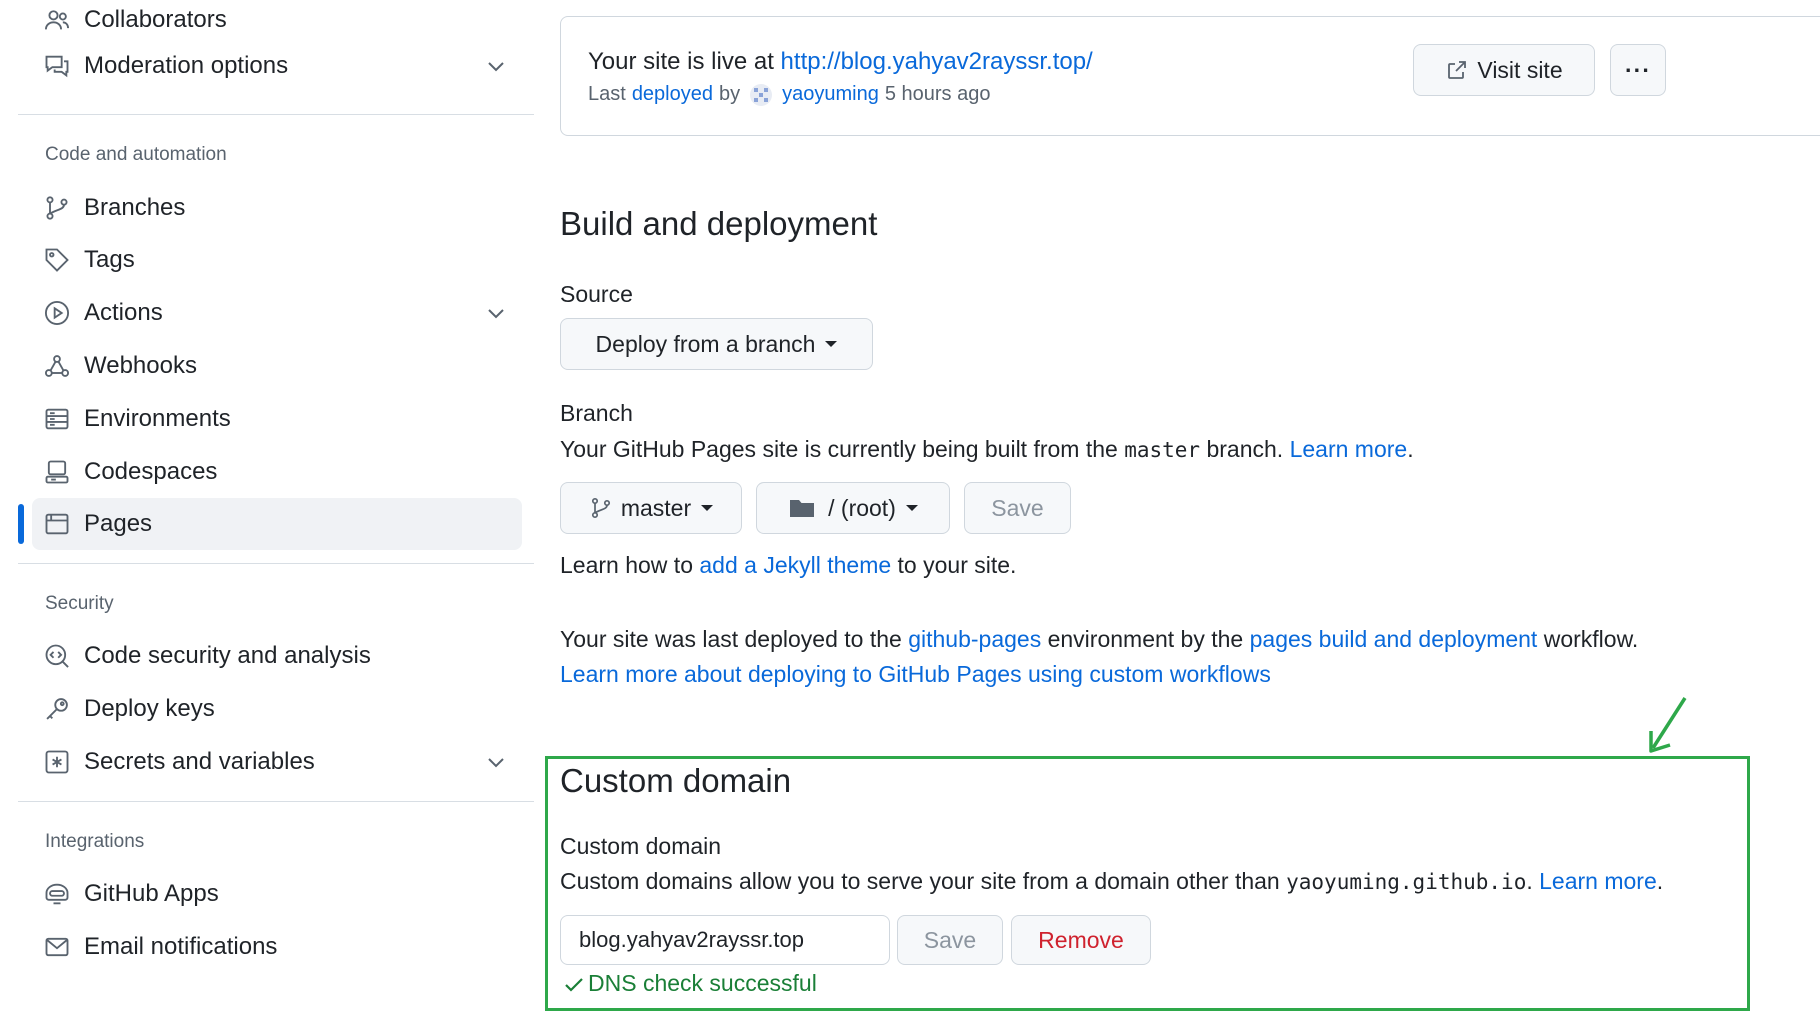  What do you see at coordinates (1394, 639) in the screenshot?
I see `workflow-link: pages build and deployment` at bounding box center [1394, 639].